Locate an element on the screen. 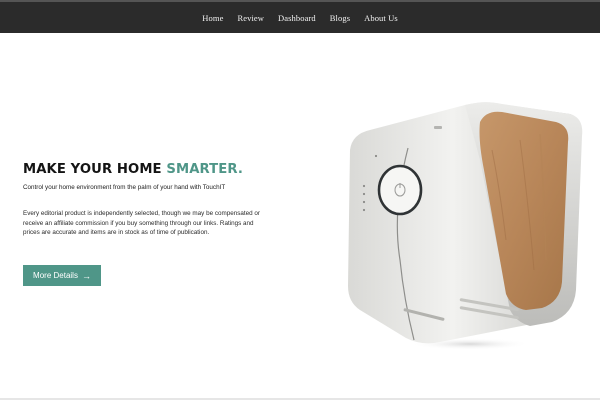 The image size is (600, 400). hero-title-accent: SMARTER. is located at coordinates (204, 169).